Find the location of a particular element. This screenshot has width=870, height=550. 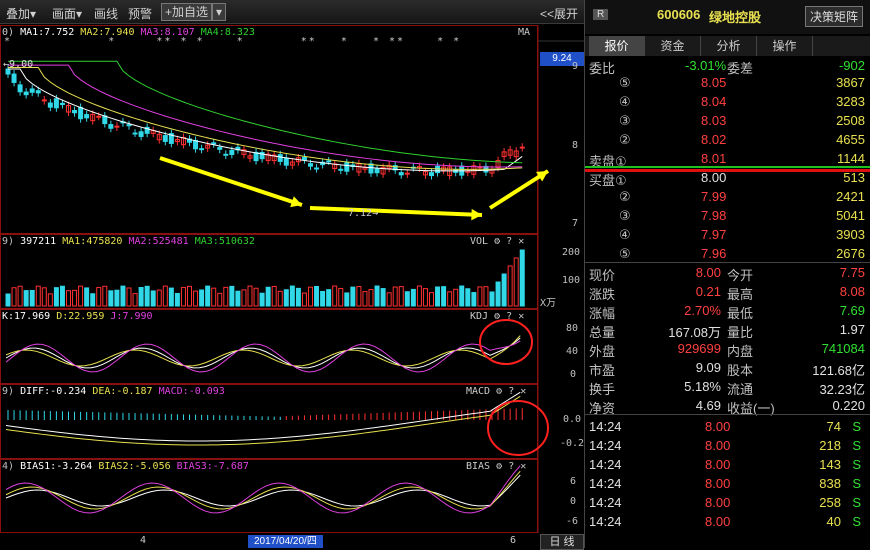

ma1-line is located at coordinates (265, 120).